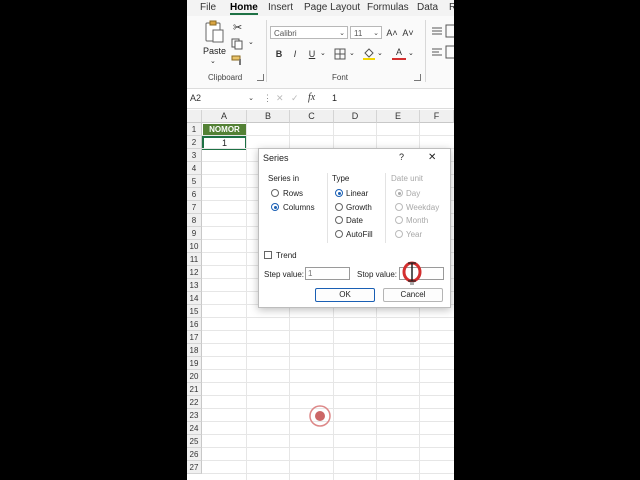 This screenshot has width=640, height=480. What do you see at coordinates (354, 220) in the screenshot?
I see `radio-date-label: Date` at bounding box center [354, 220].